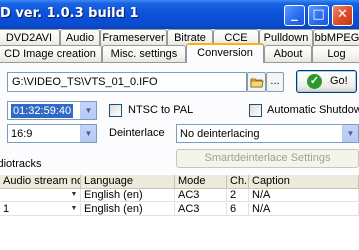  Describe the element at coordinates (80, 38) in the screenshot. I see `tab-label: Audio` at that location.